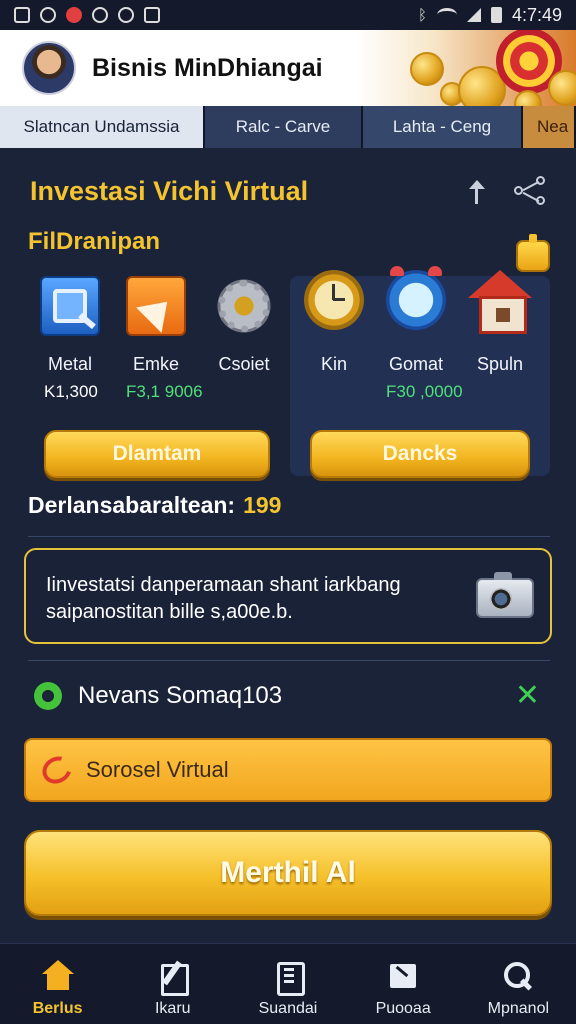  Describe the element at coordinates (288, 873) in the screenshot. I see `primary-cta-button: Merthil Al` at that location.